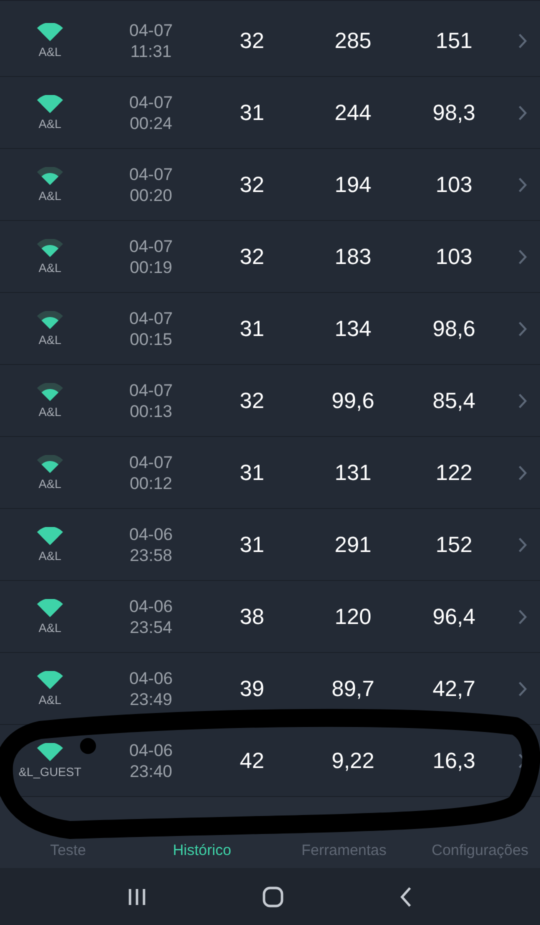  What do you see at coordinates (151, 339) in the screenshot?
I see `test-time: 00:15` at bounding box center [151, 339].